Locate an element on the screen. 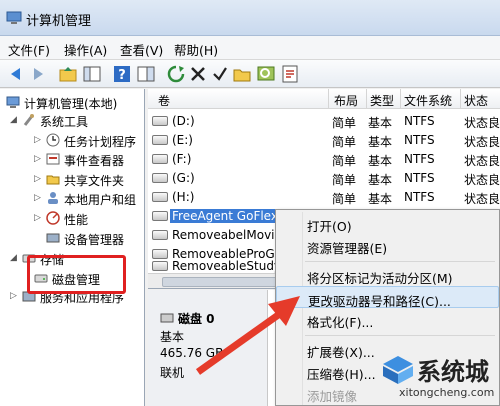  brand-name: 系统城 is located at coordinates (453, 372).